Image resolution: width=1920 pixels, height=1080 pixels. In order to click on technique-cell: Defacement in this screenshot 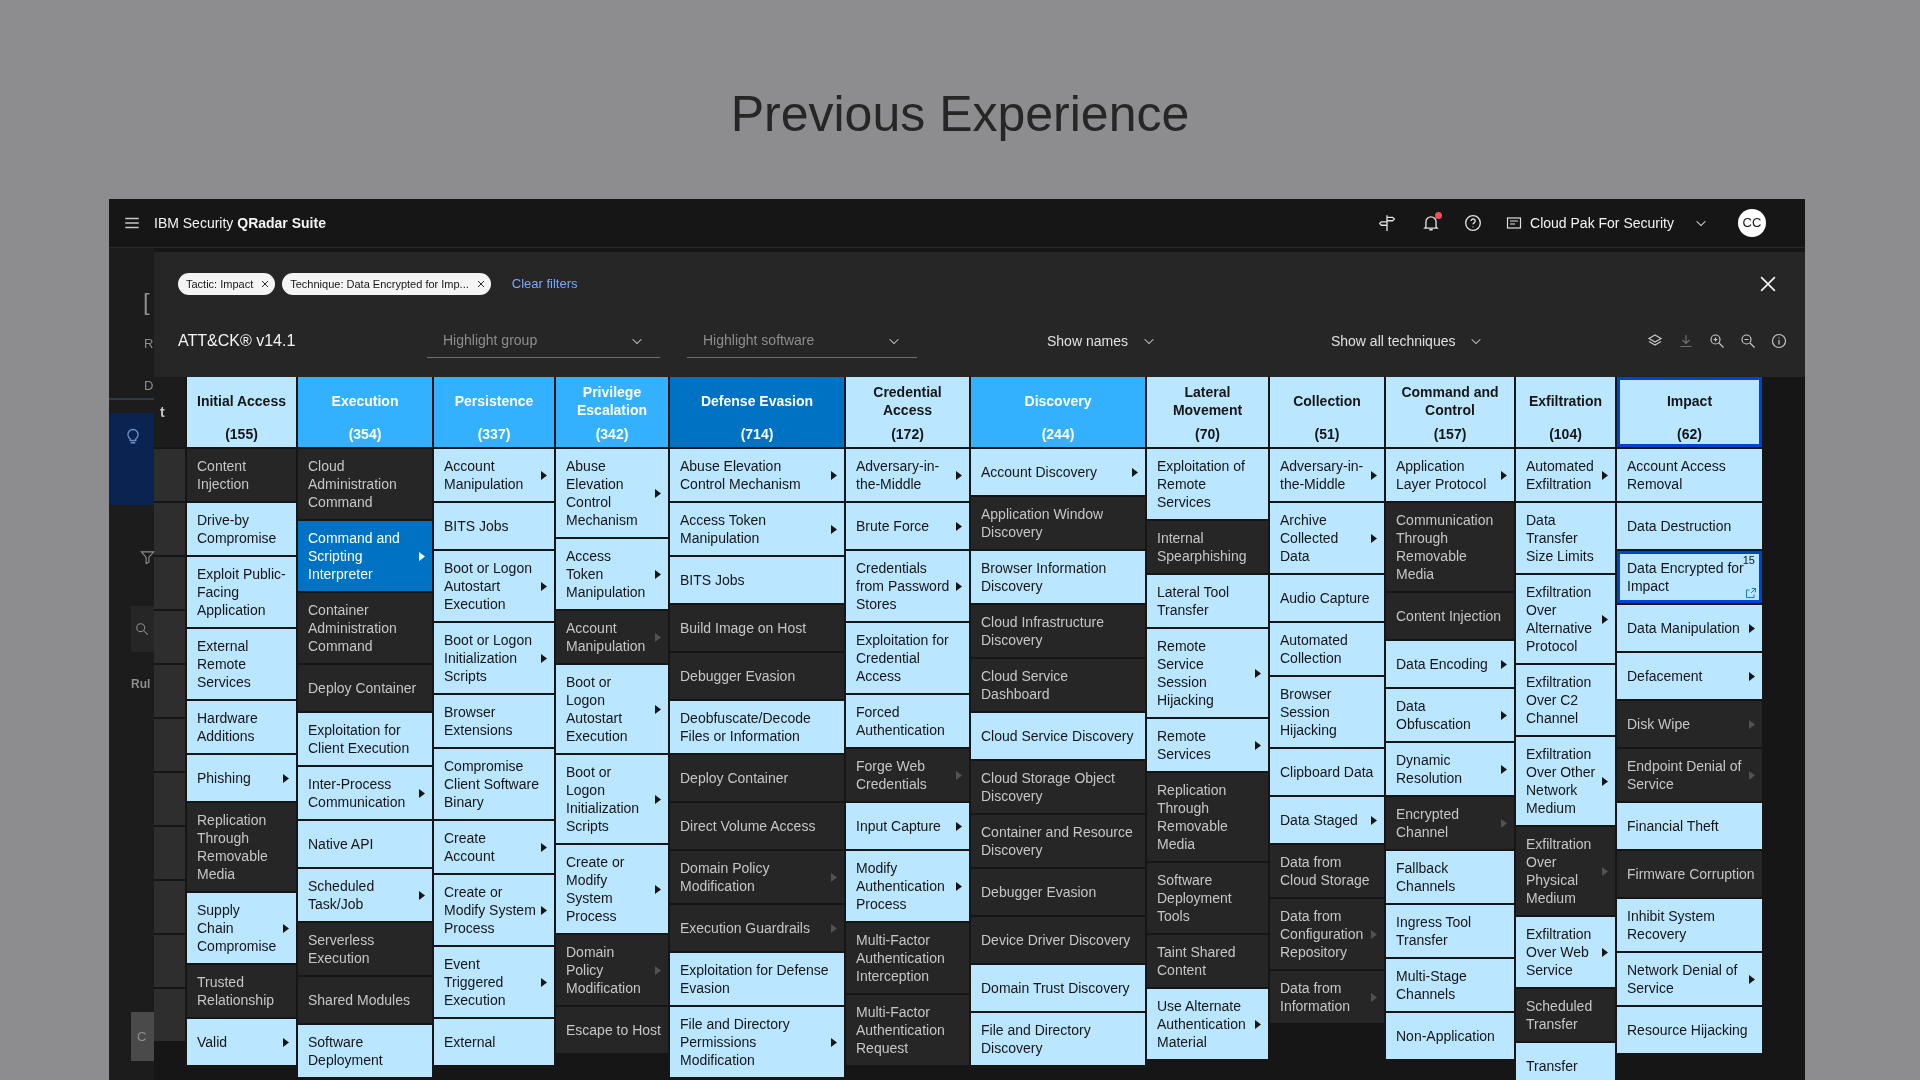, I will do `click(1689, 676)`.